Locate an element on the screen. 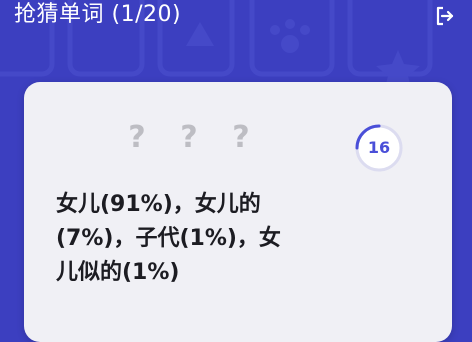  countdown-timer: 16 is located at coordinates (379, 148).